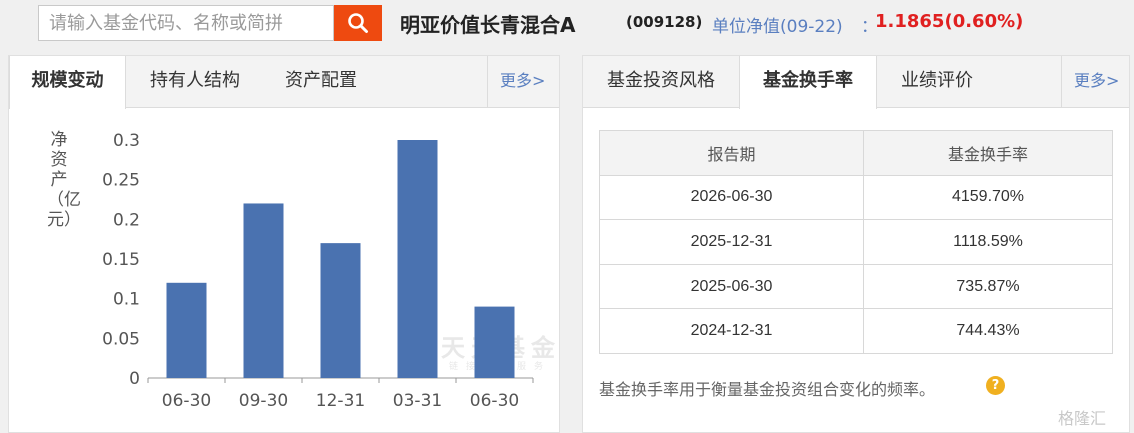 Image resolution: width=1134 pixels, height=433 pixels. Describe the element at coordinates (731, 242) in the screenshot. I see `cell-period: 2025-12-31` at that location.